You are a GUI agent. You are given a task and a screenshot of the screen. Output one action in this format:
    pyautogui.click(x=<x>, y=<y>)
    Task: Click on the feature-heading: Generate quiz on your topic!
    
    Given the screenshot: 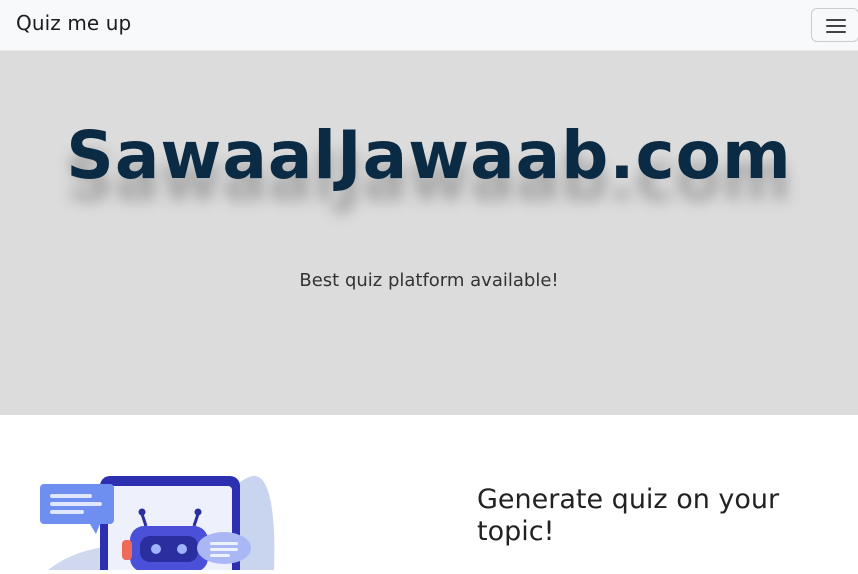 What is the action you would take?
    pyautogui.click(x=628, y=515)
    